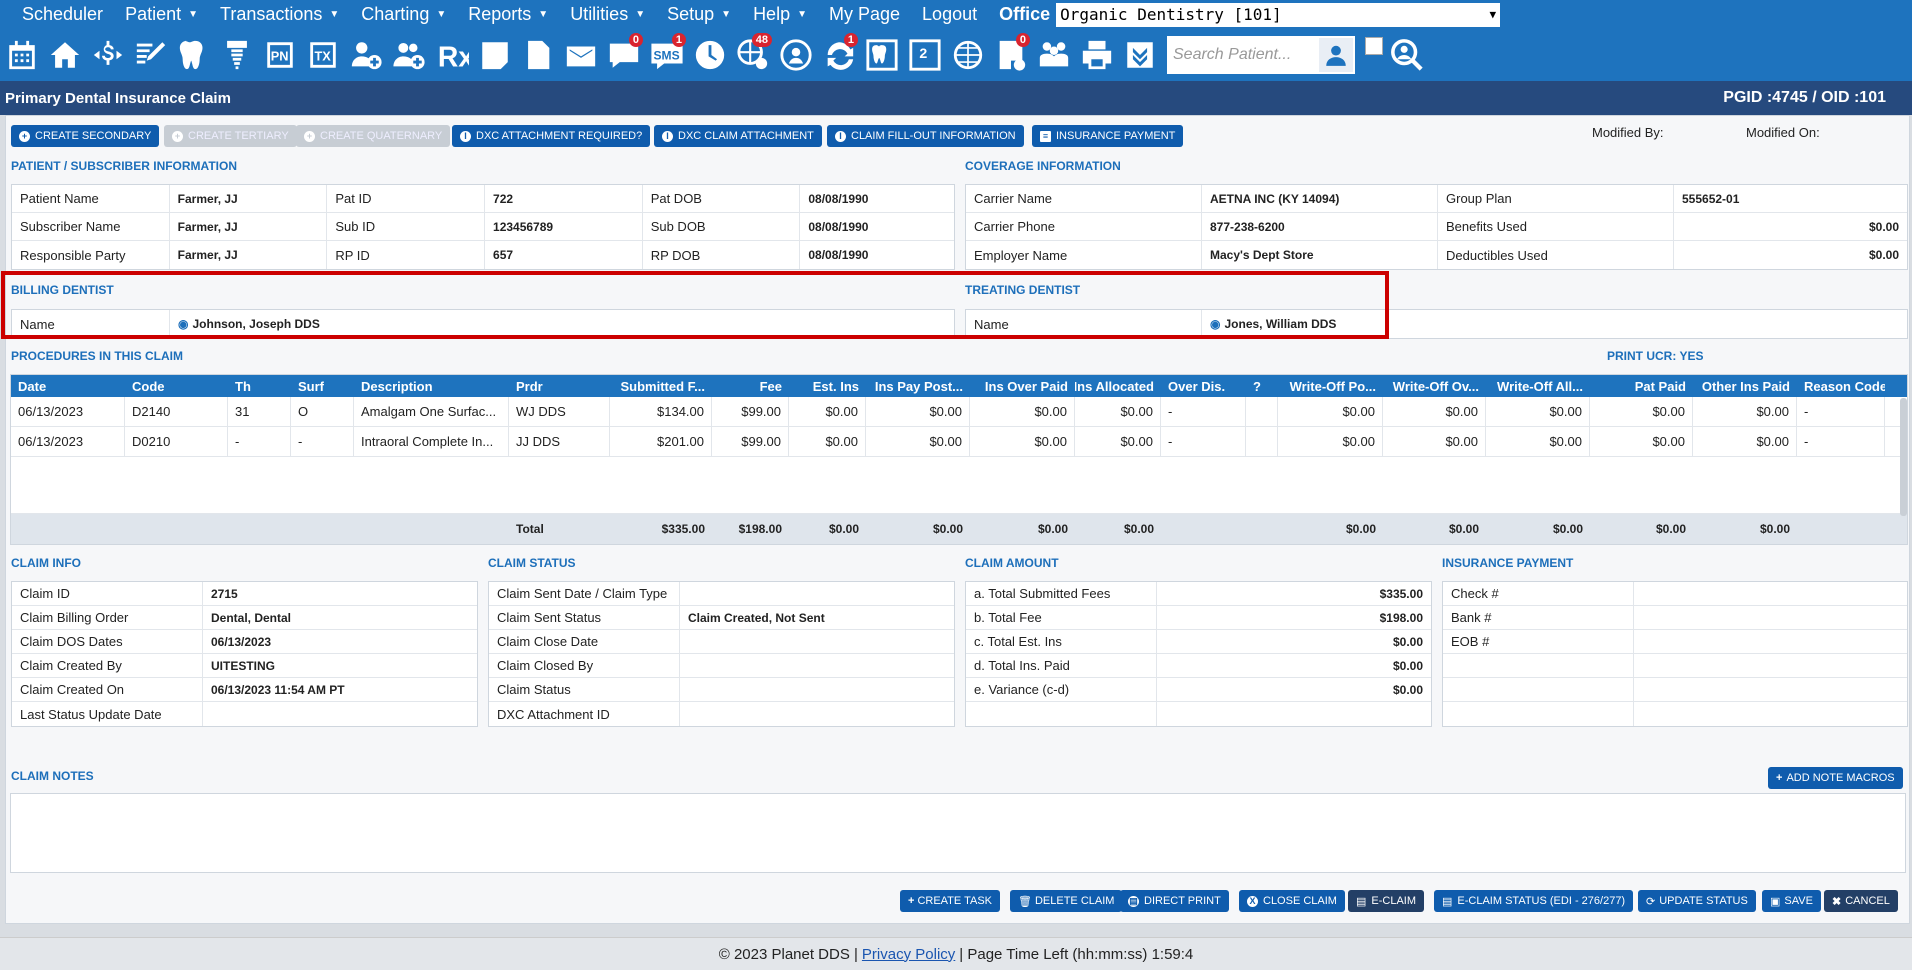 The image size is (1912, 970). What do you see at coordinates (1053, 55) in the screenshot?
I see `staff-icon` at bounding box center [1053, 55].